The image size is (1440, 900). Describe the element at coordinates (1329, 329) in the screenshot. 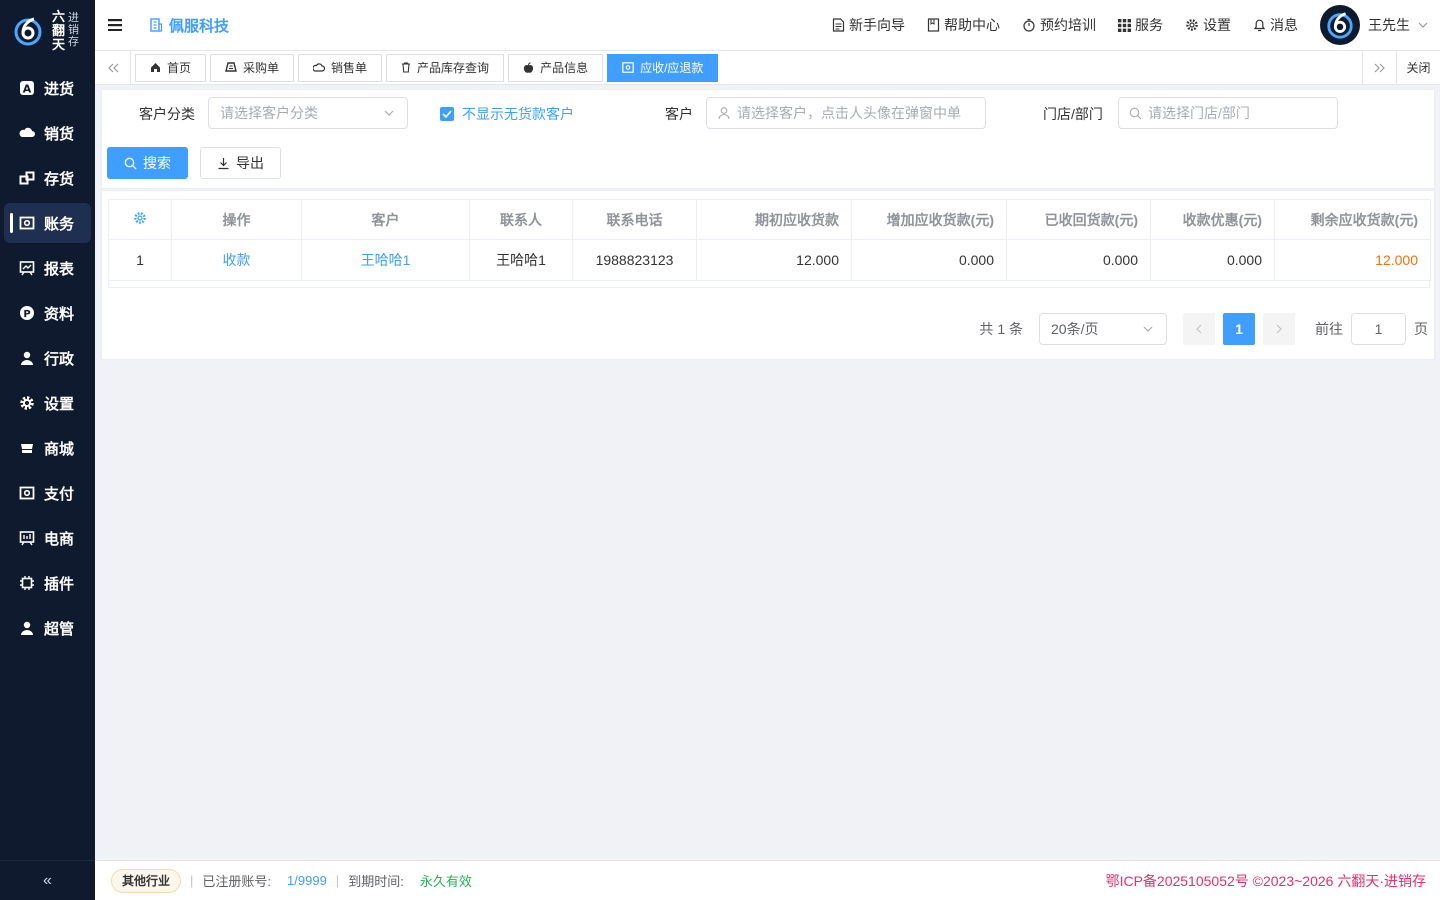

I see `goto-label: 前往` at that location.